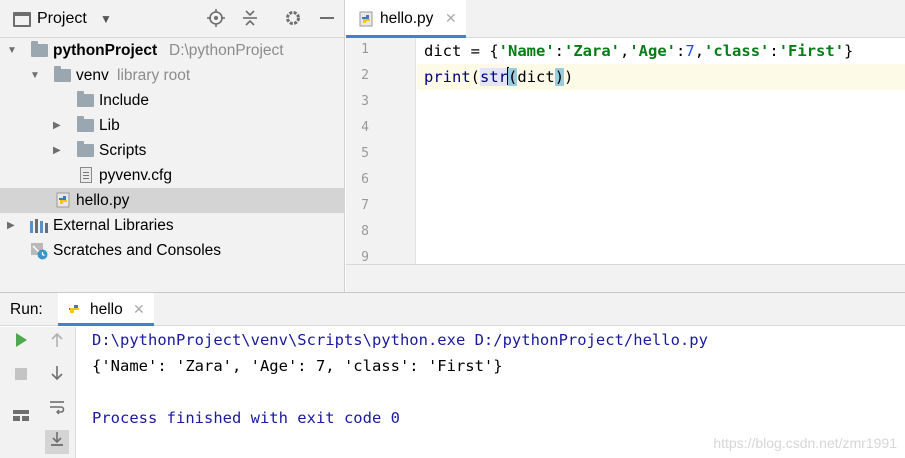 This screenshot has width=905, height=458. Describe the element at coordinates (246, 418) in the screenshot. I see `console-line: Process finished with exit code 0` at that location.